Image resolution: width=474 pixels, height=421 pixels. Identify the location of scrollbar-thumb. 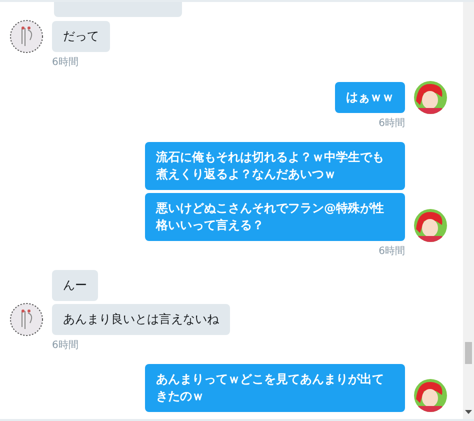
(468, 353).